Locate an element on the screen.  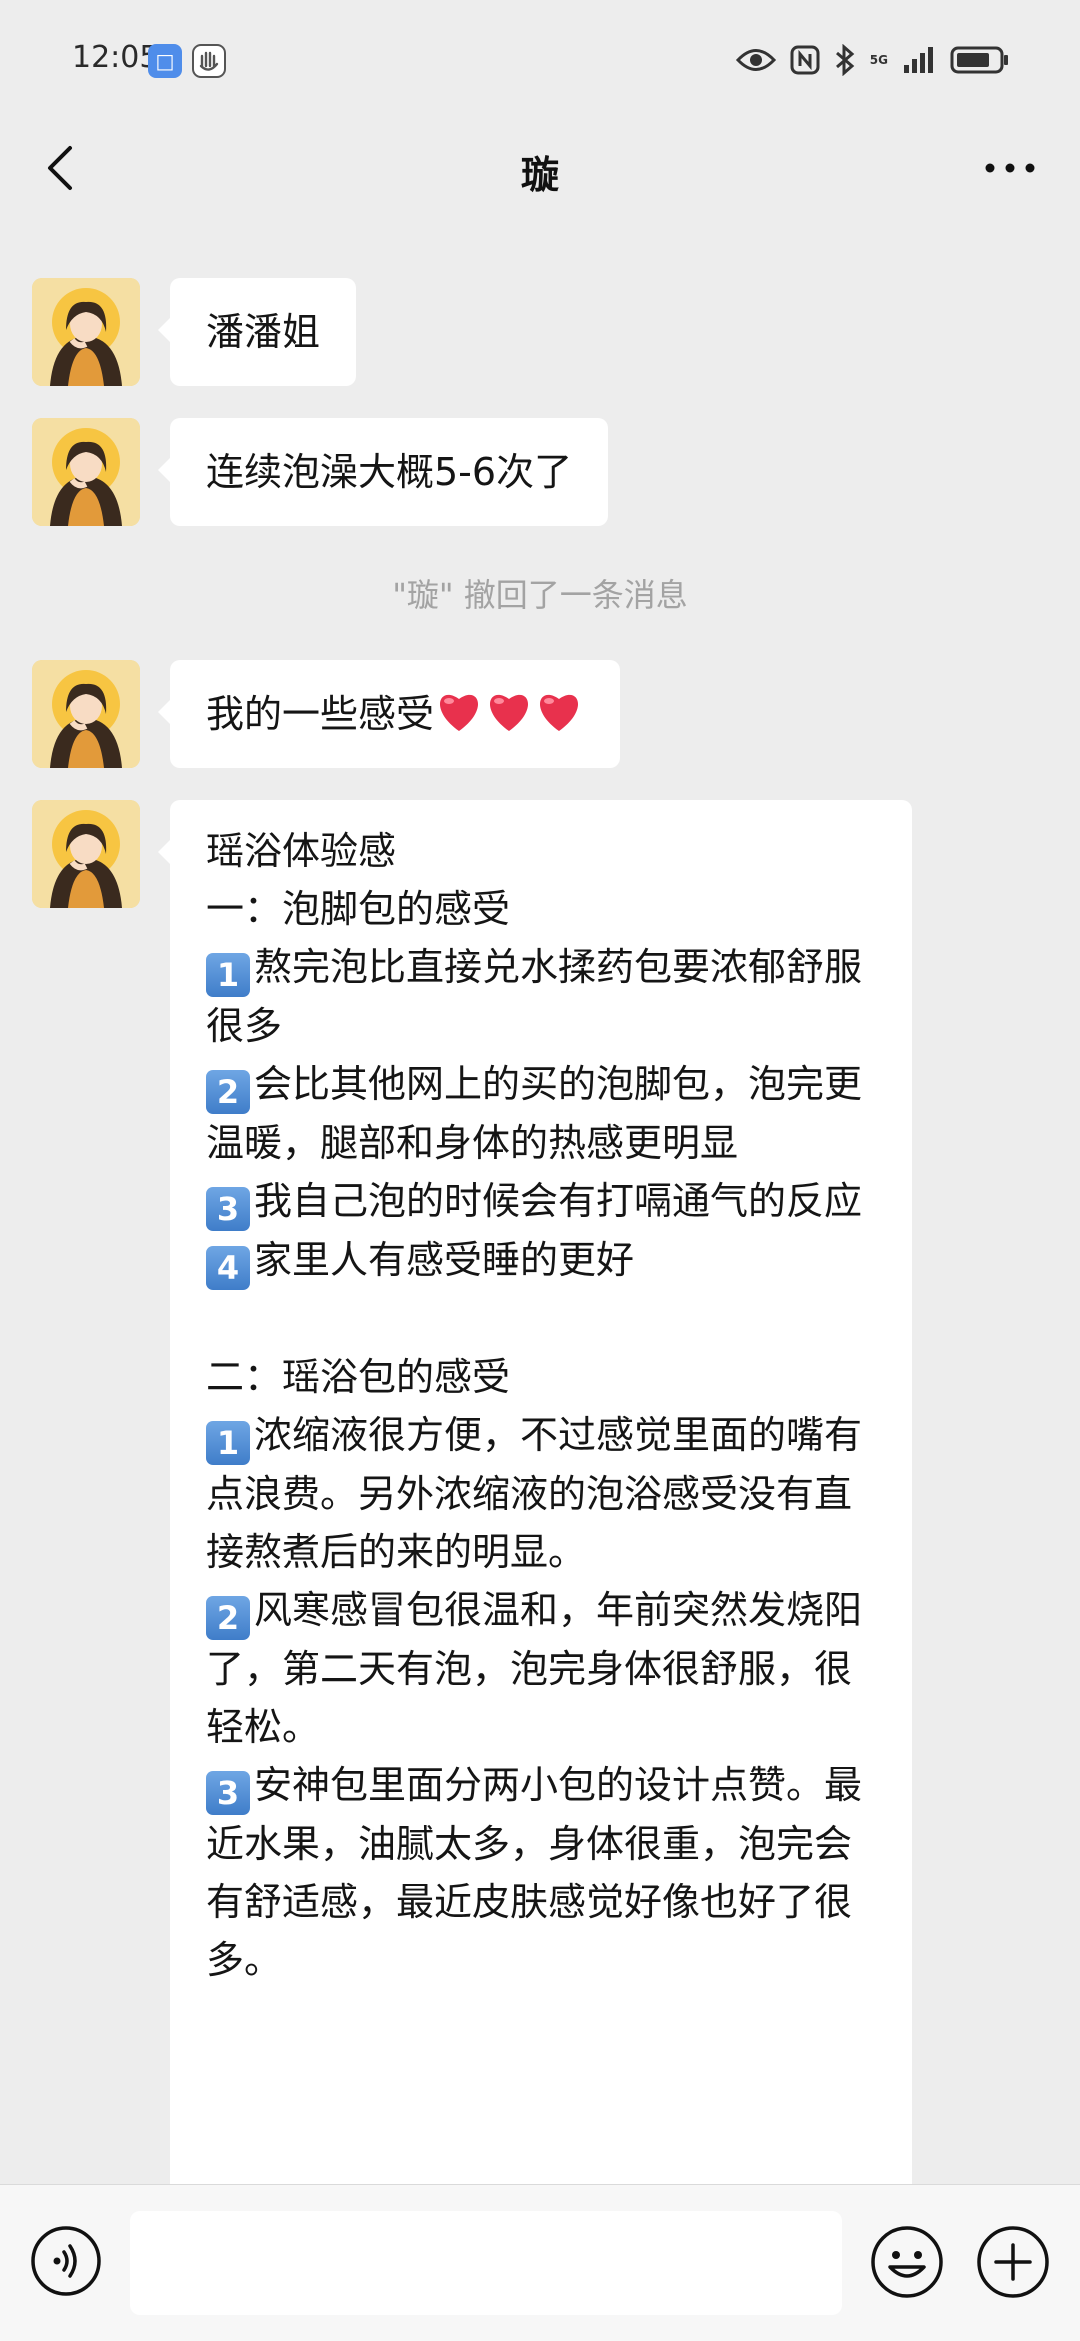
message-bubble: 连续泡澡大概5-6次了 is located at coordinates (383, 472).